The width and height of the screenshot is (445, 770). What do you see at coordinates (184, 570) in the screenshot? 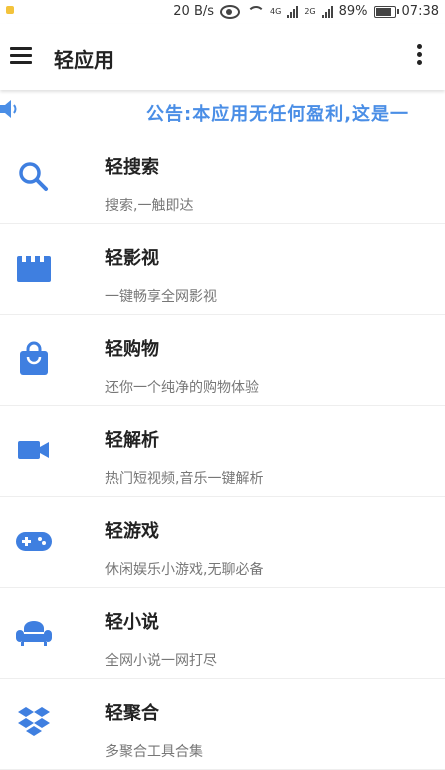
I see `item-desc: 休闲娱乐小游戏,无聊必备` at bounding box center [184, 570].